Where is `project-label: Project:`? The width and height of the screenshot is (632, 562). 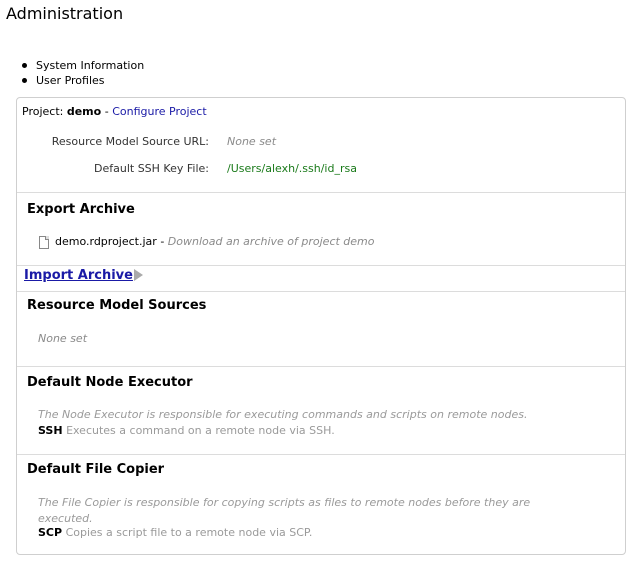
project-label: Project: is located at coordinates (43, 111).